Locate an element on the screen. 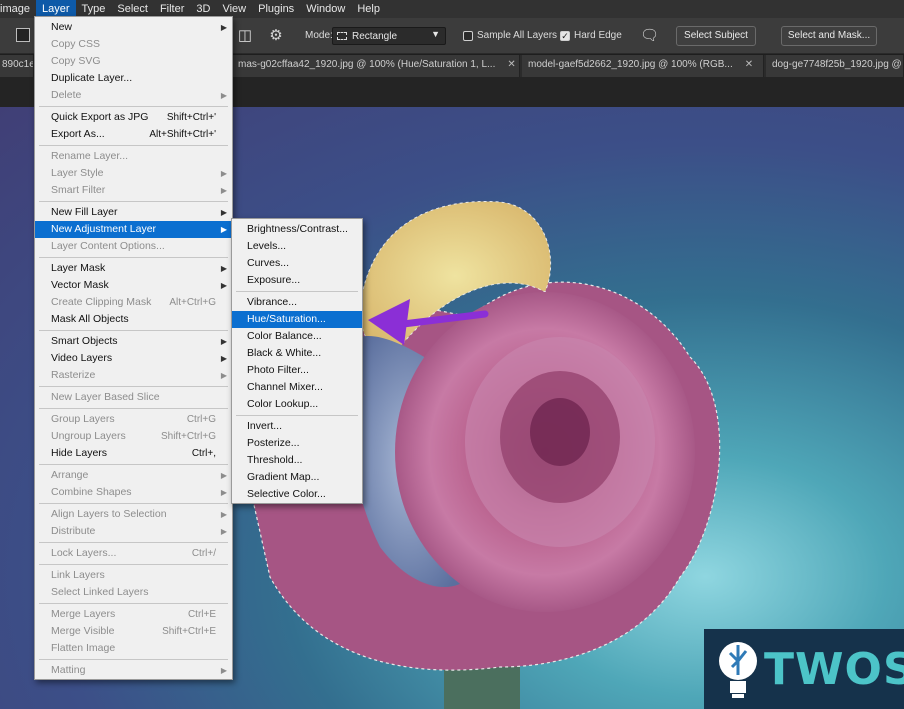  menu-item-label: Layer Style is located at coordinates (77, 173).